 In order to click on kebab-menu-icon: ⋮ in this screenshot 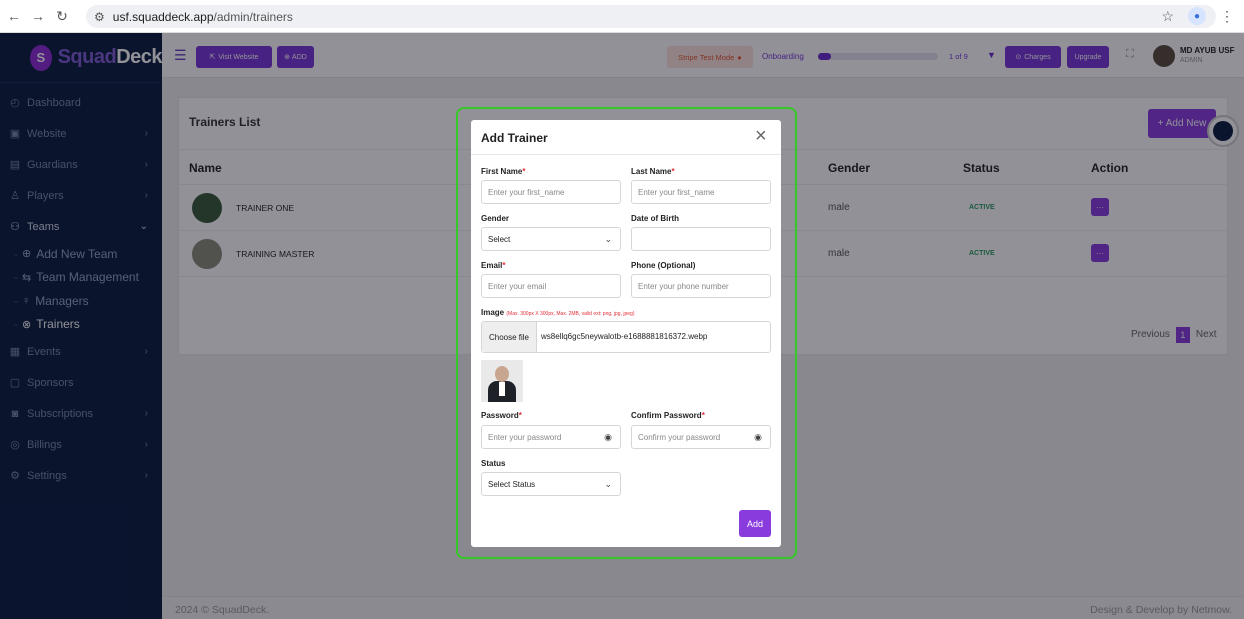, I will do `click(1227, 16)`.